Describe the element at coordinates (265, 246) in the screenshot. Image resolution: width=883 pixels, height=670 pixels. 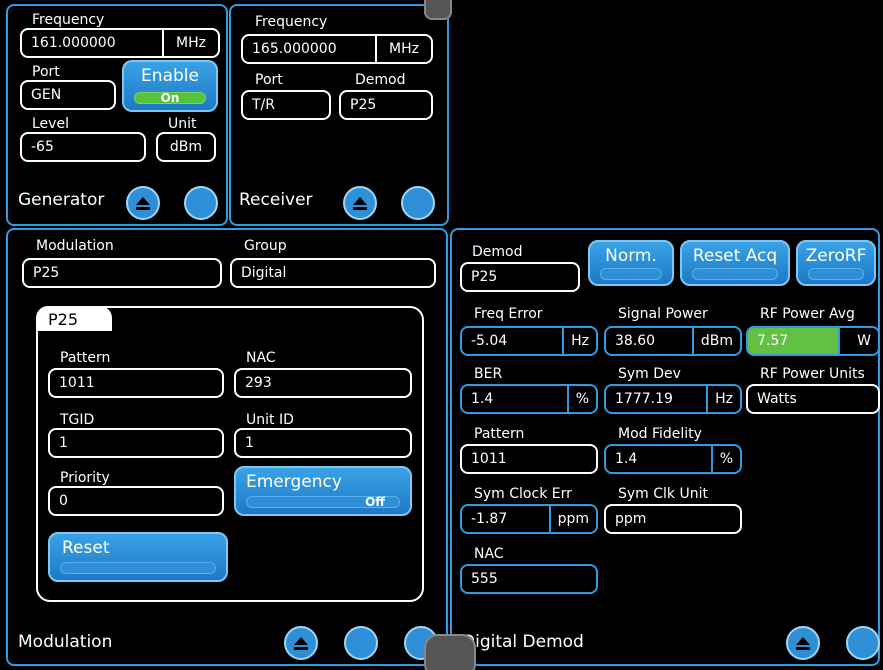
I see `modulation-group-label: Group` at that location.